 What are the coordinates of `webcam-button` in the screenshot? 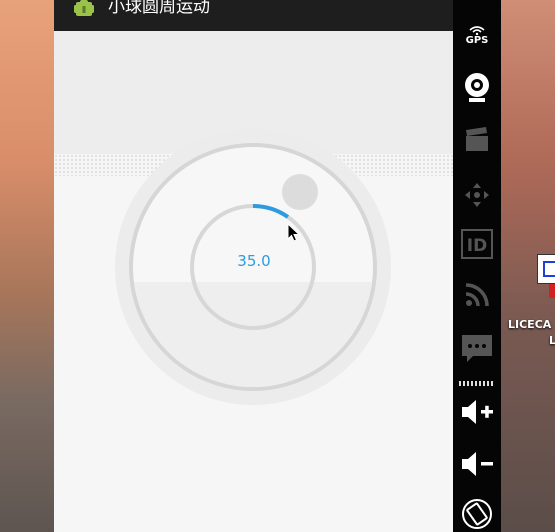 It's located at (477, 88).